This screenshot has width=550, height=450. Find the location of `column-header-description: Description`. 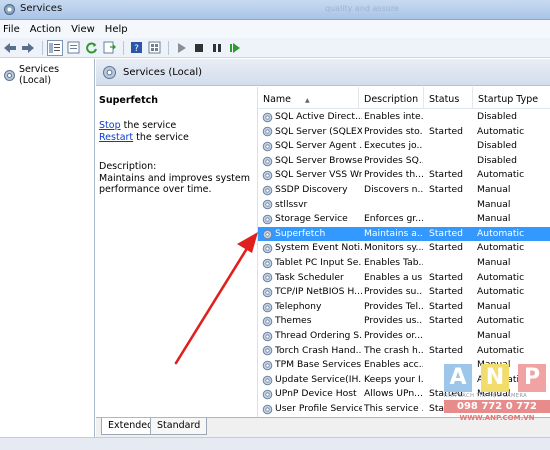

column-header-description: Description is located at coordinates (391, 98).